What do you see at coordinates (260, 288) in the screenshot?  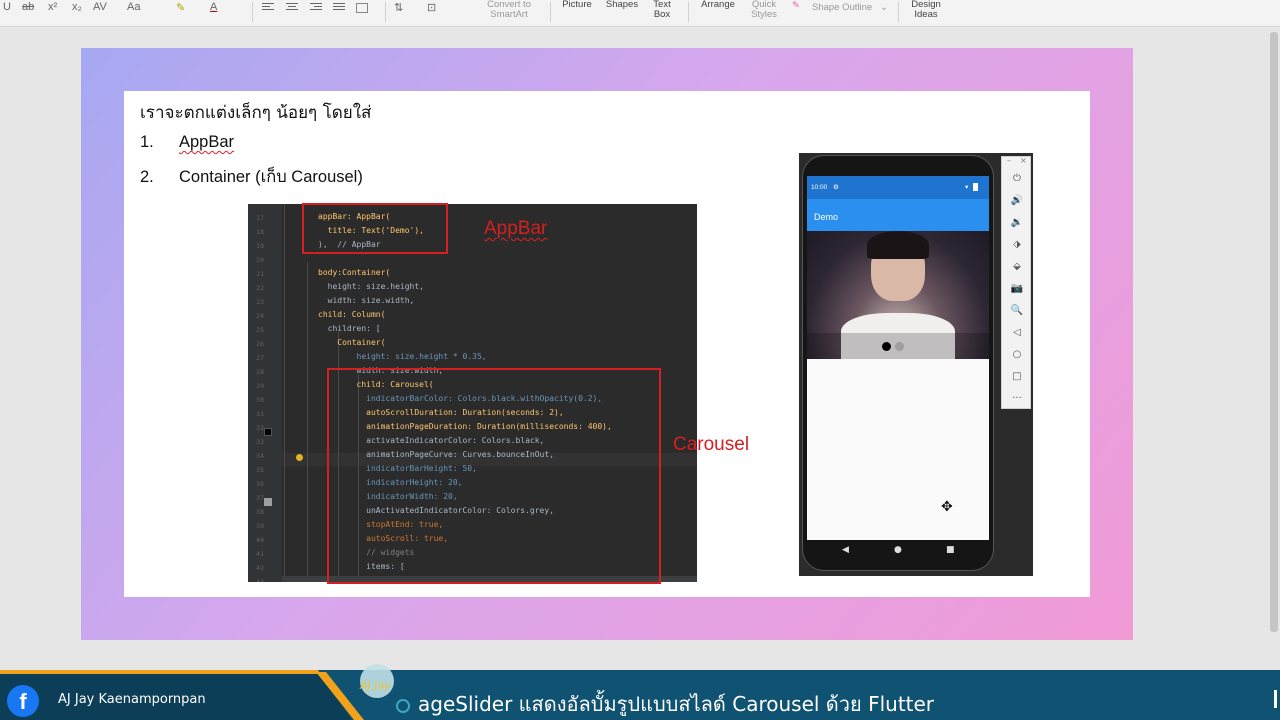 I see `line-number: 22` at bounding box center [260, 288].